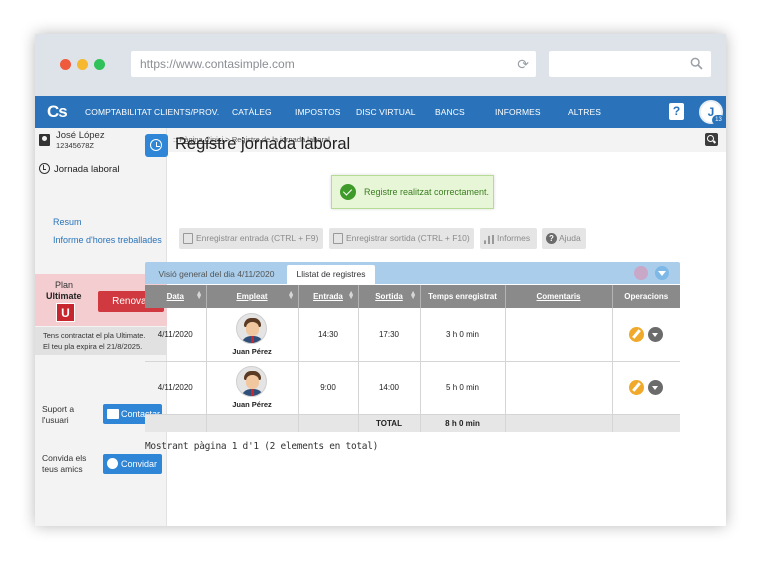 This screenshot has width=761, height=561. I want to click on cell-time: 3 h 0 min, so click(463, 335).